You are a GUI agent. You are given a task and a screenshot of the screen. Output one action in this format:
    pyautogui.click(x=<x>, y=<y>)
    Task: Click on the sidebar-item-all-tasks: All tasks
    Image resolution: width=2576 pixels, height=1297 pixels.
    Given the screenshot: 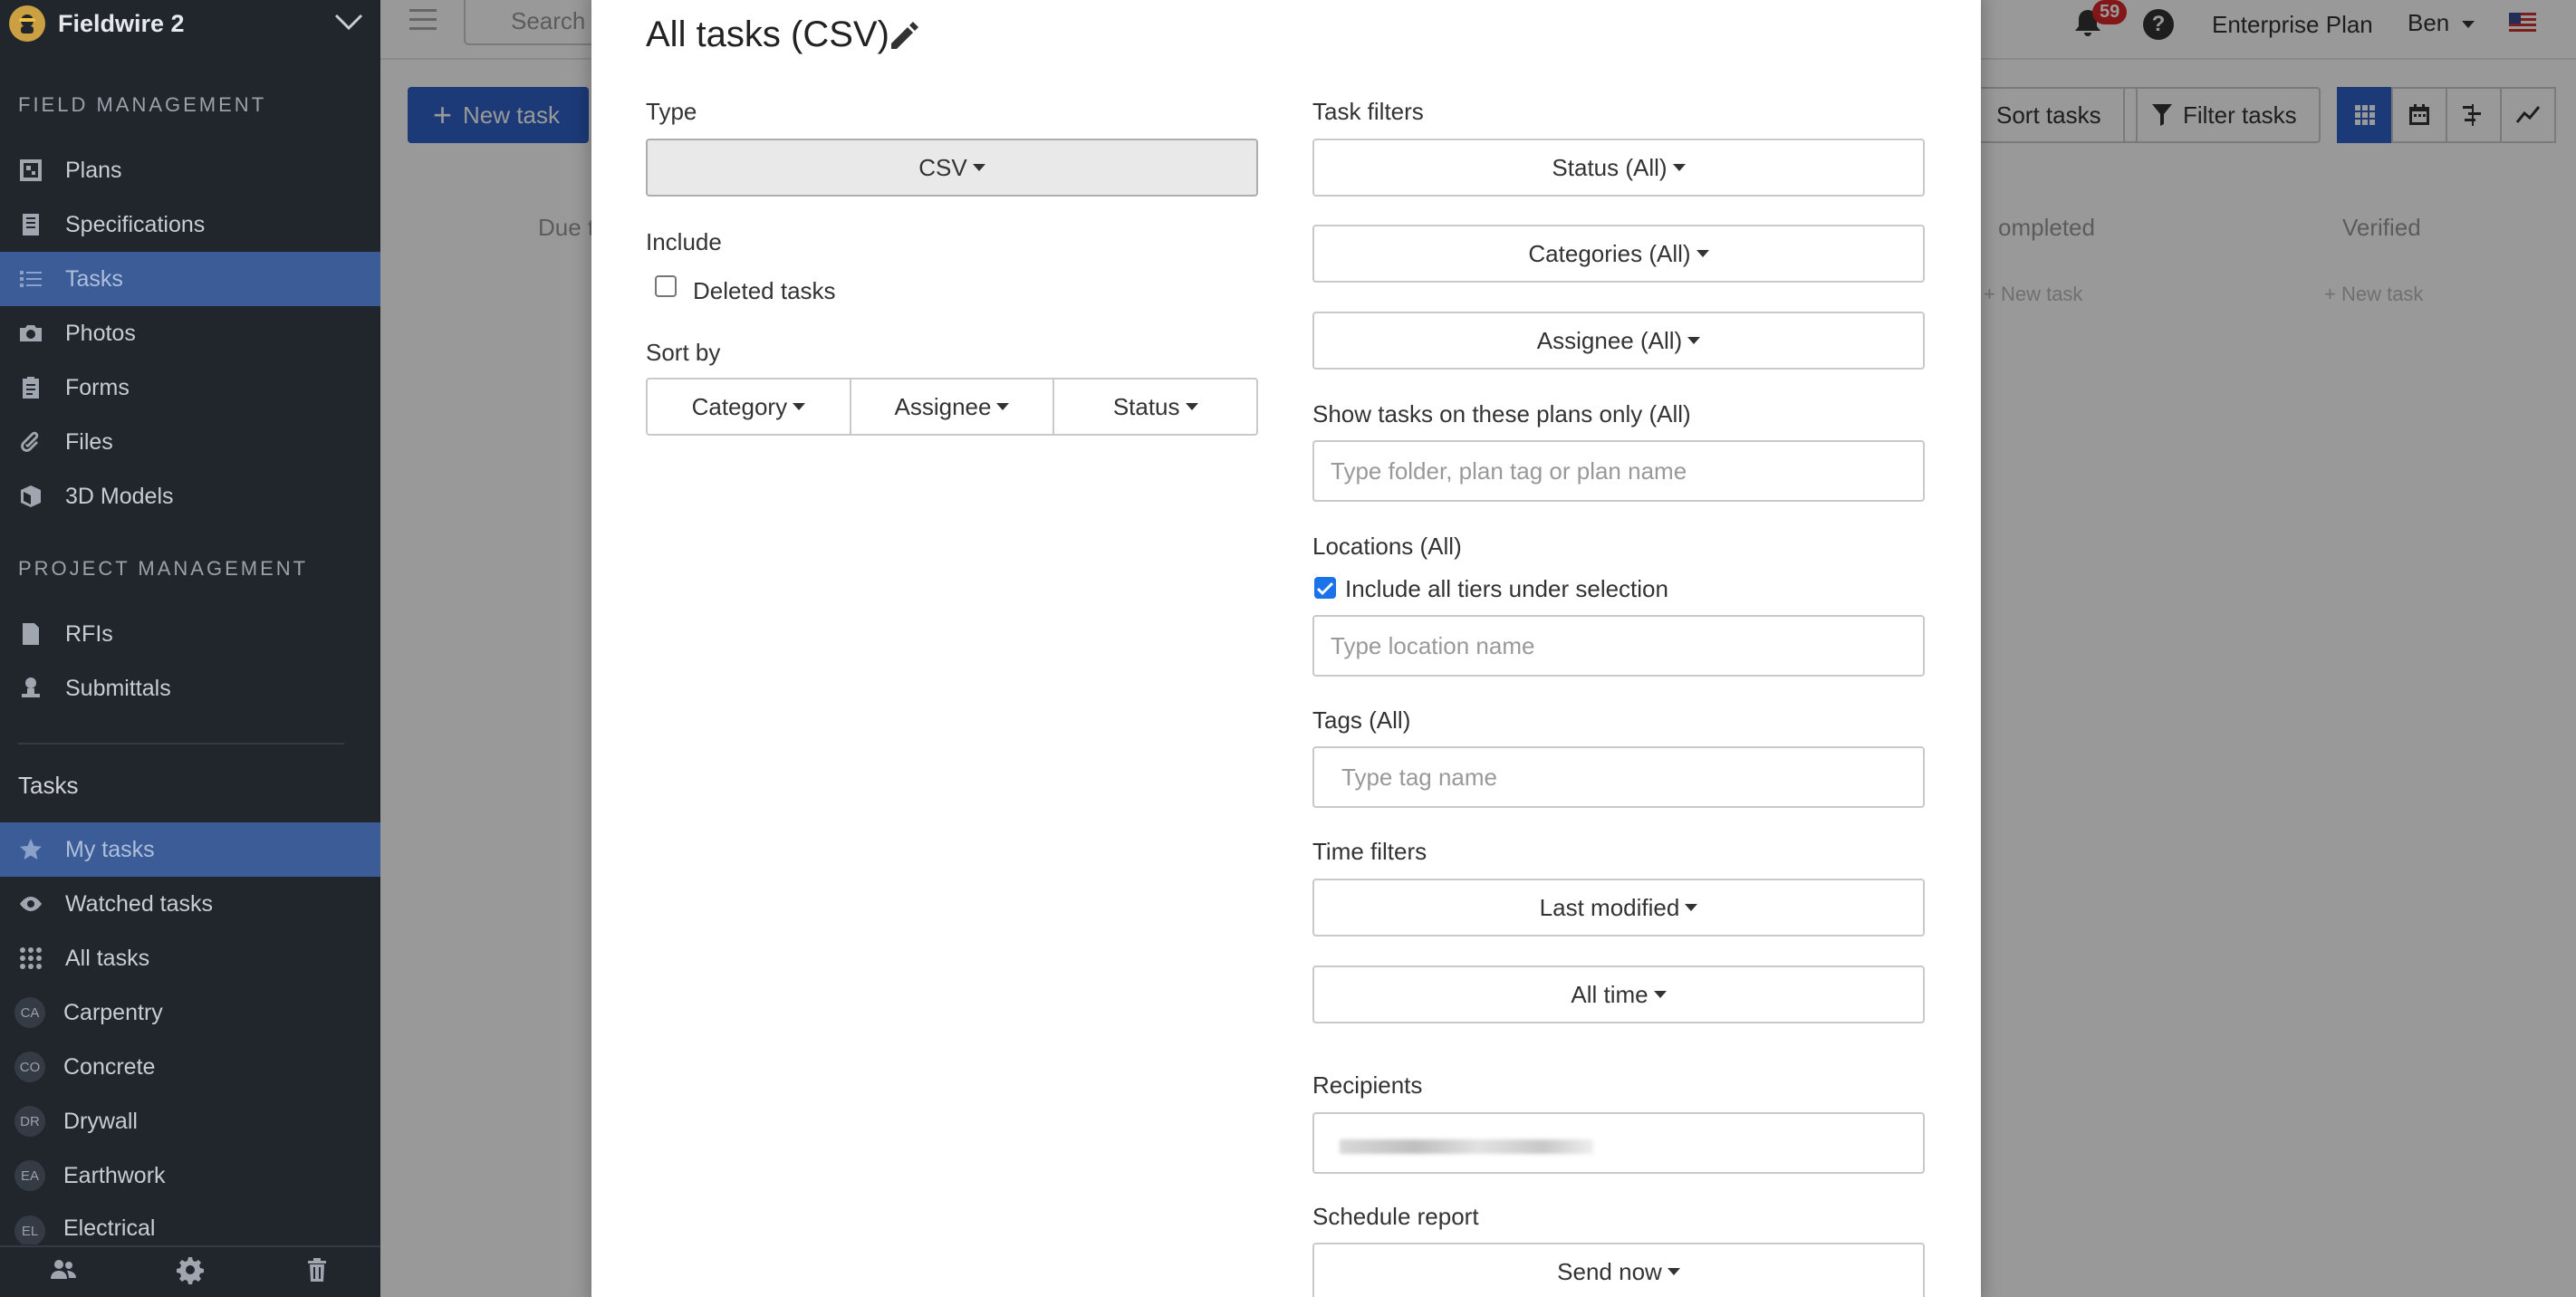 What is the action you would take?
    pyautogui.click(x=190, y=958)
    